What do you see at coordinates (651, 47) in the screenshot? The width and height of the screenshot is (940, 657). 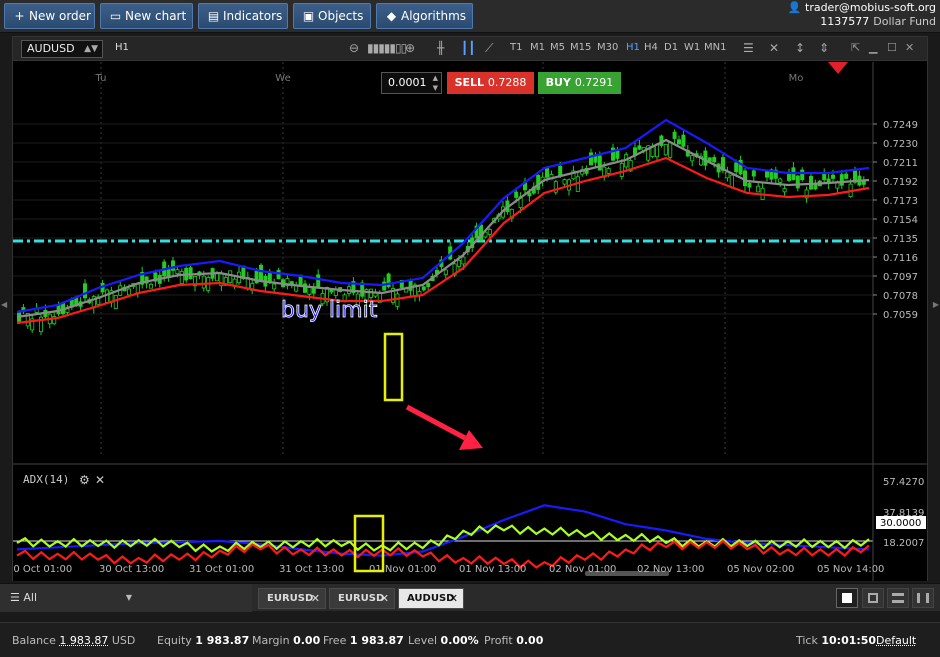 I see `timeframe-h4-button: H4` at bounding box center [651, 47].